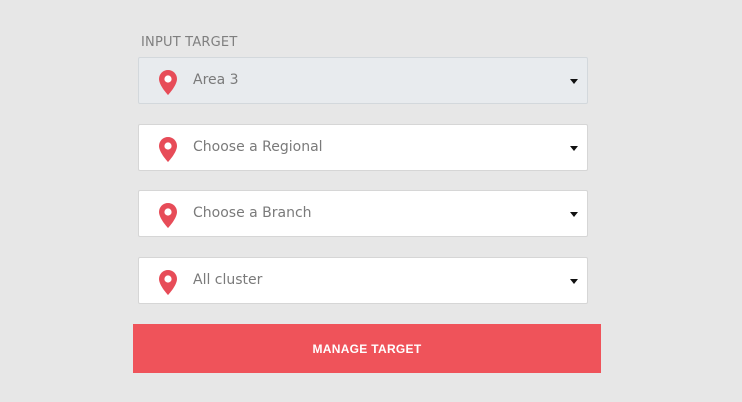 The width and height of the screenshot is (742, 402). What do you see at coordinates (363, 147) in the screenshot?
I see `regional-select: Choose a Regional` at bounding box center [363, 147].